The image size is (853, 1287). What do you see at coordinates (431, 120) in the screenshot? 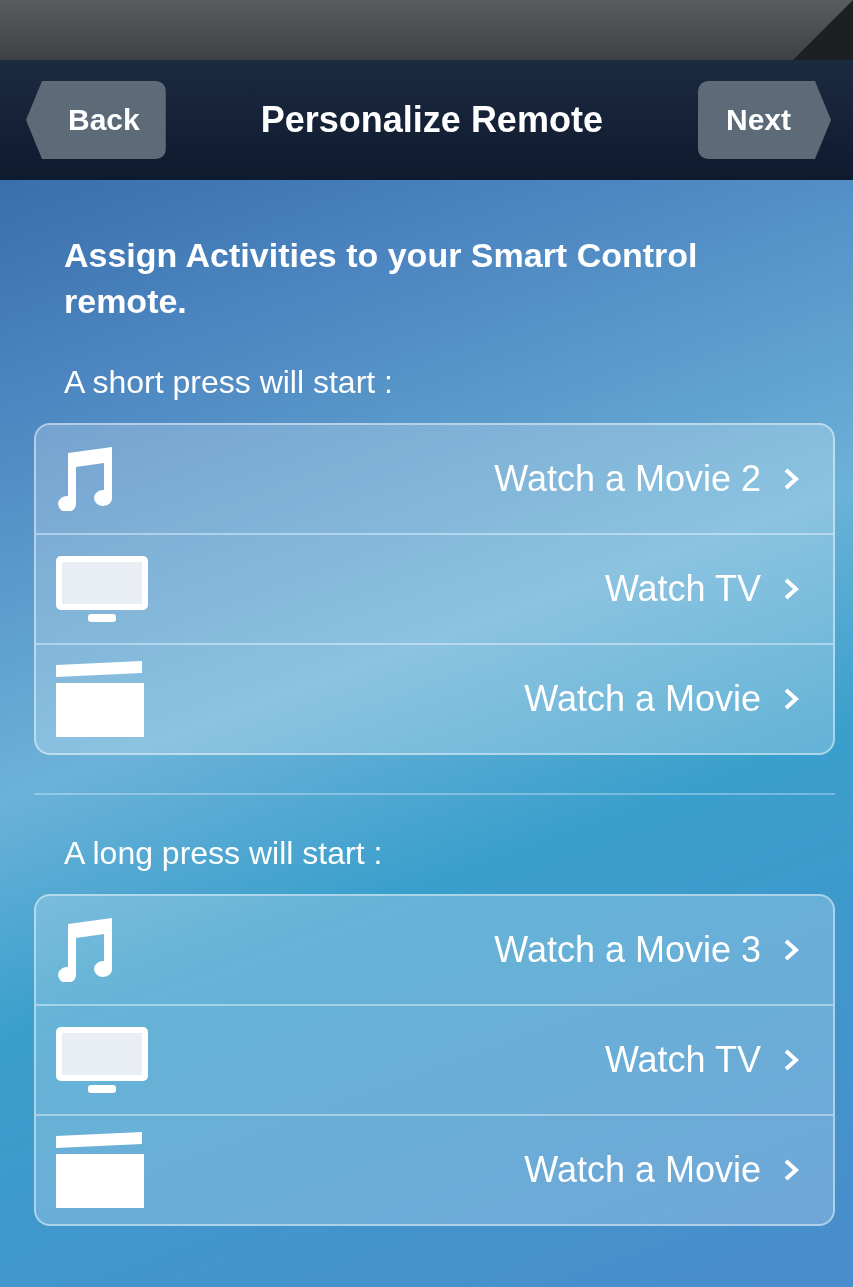
I see `screen-title: Personalize Remote` at bounding box center [431, 120].